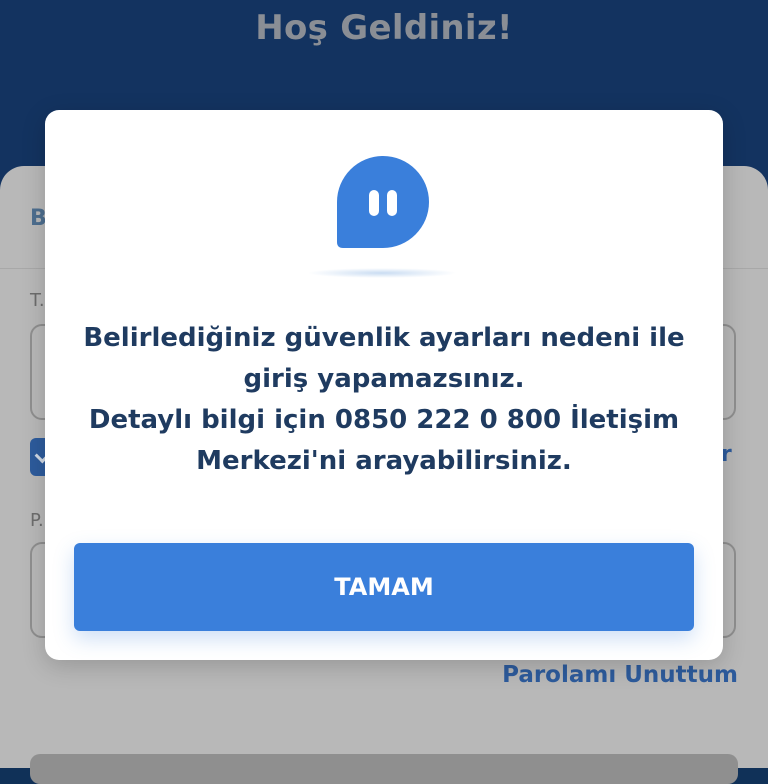 The image size is (768, 784). What do you see at coordinates (383, 202) in the screenshot?
I see `chat-bubble-pause-icon` at bounding box center [383, 202].